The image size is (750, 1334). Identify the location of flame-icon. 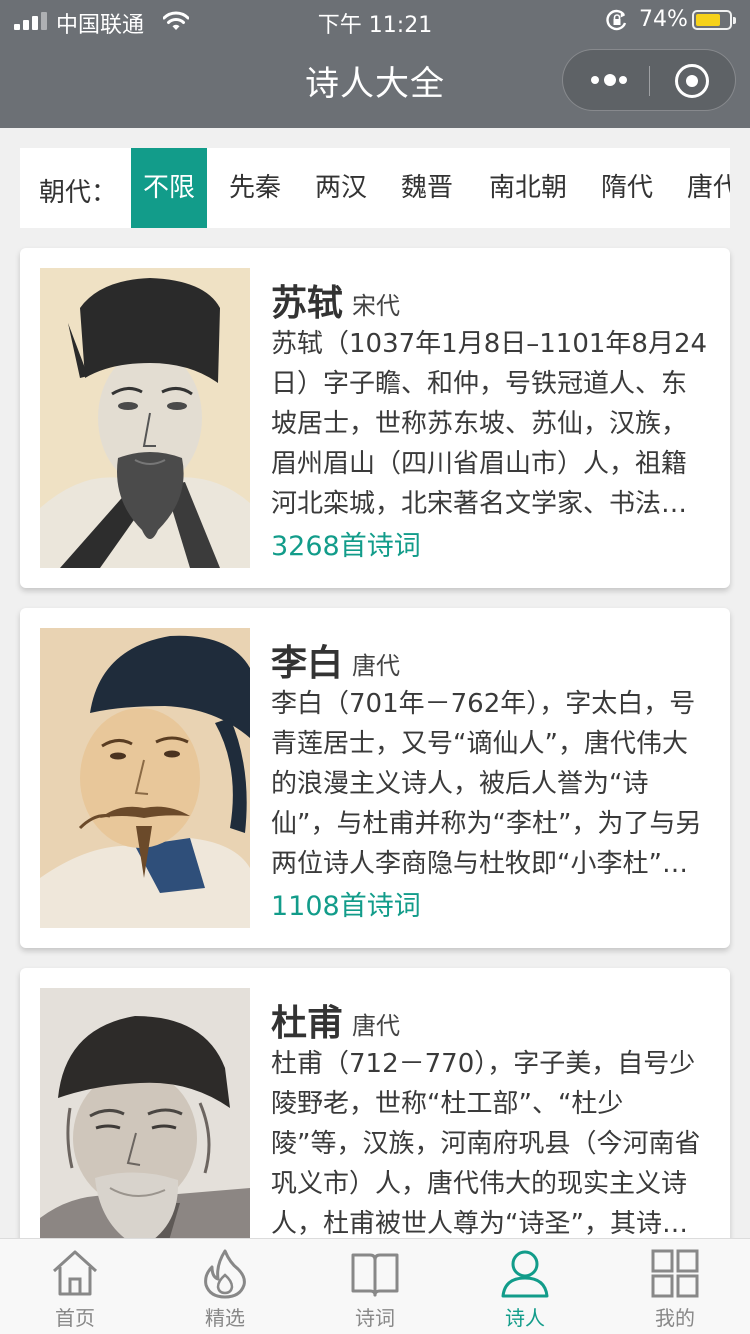
(225, 1274).